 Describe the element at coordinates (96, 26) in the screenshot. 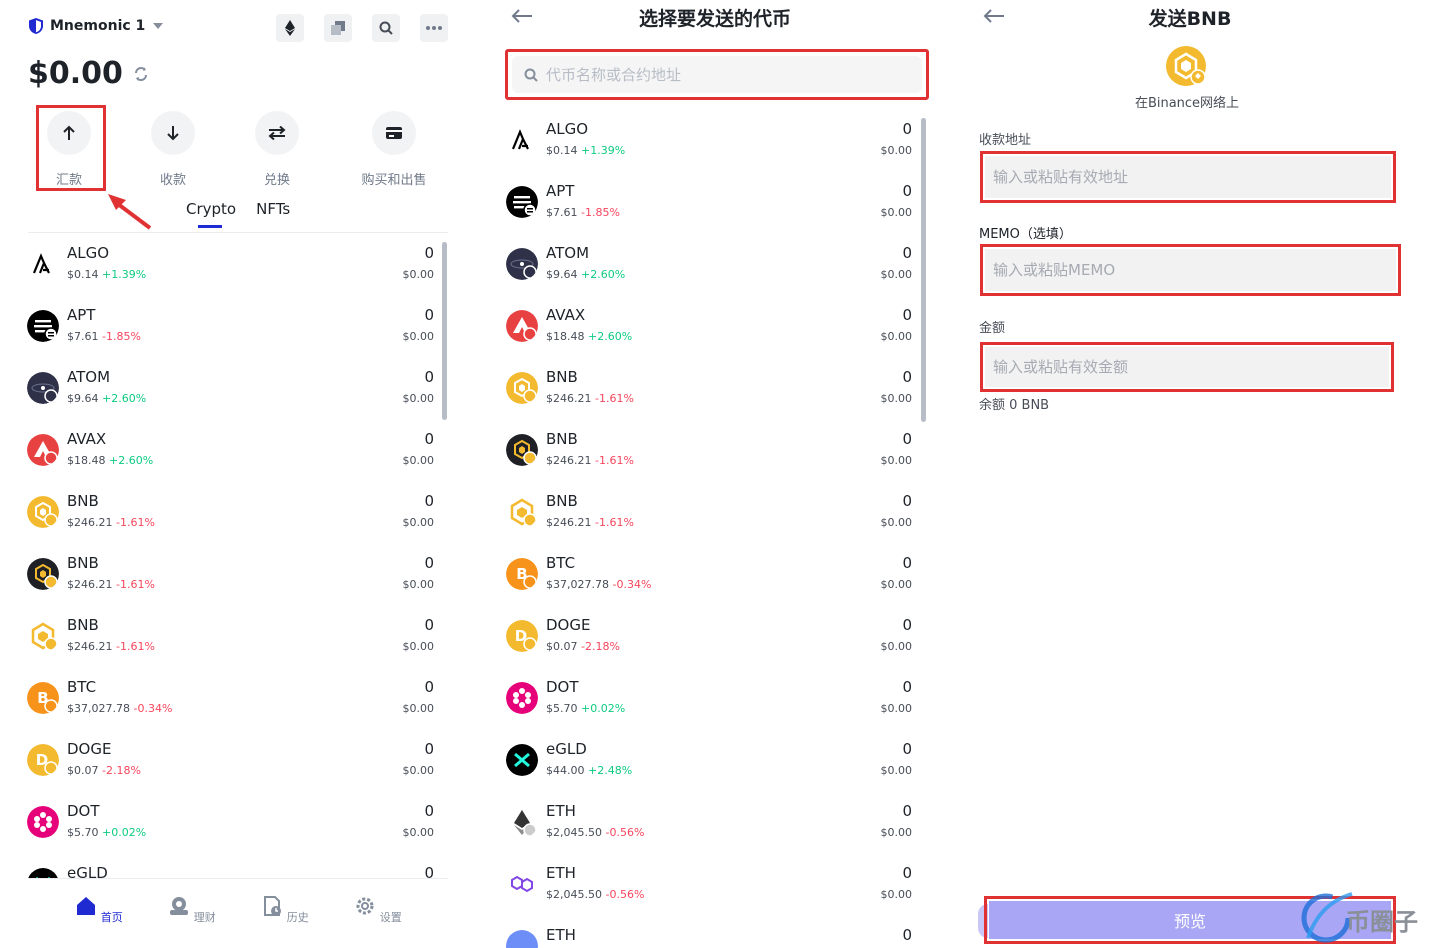

I see `wallet-selector: Mnemonic 1` at that location.